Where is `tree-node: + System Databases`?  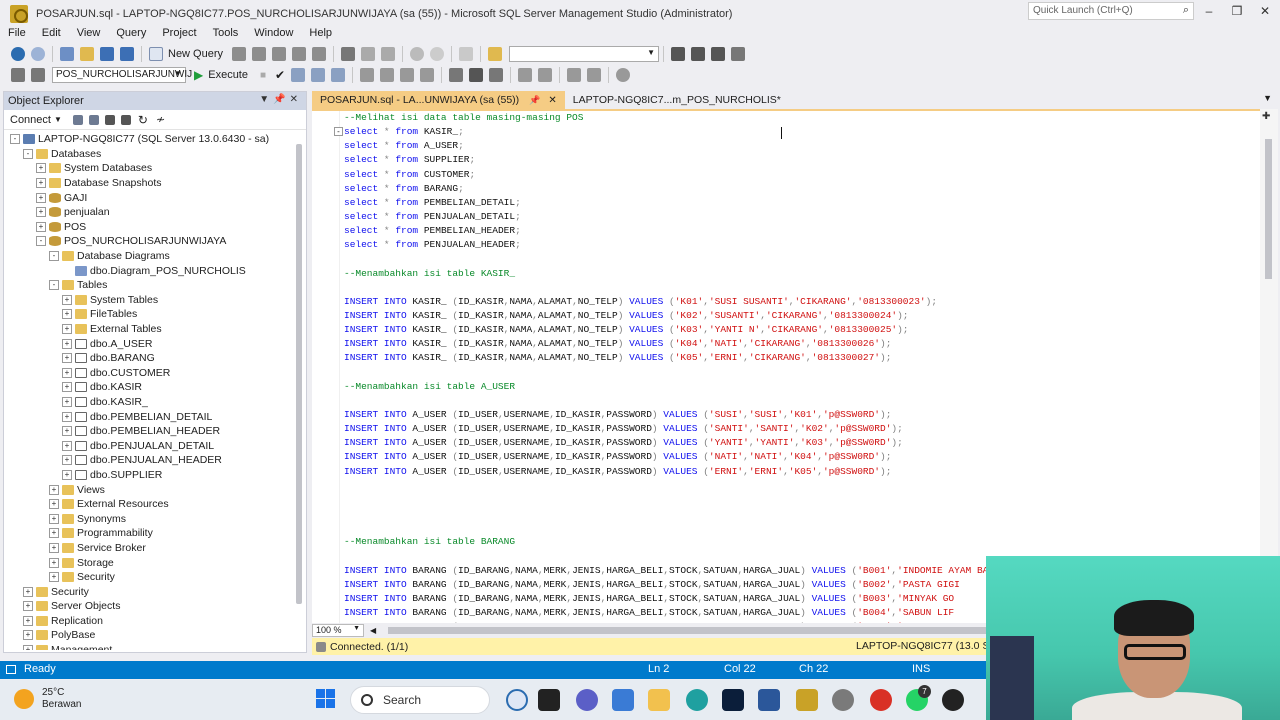 tree-node: + System Databases is located at coordinates (155, 168).